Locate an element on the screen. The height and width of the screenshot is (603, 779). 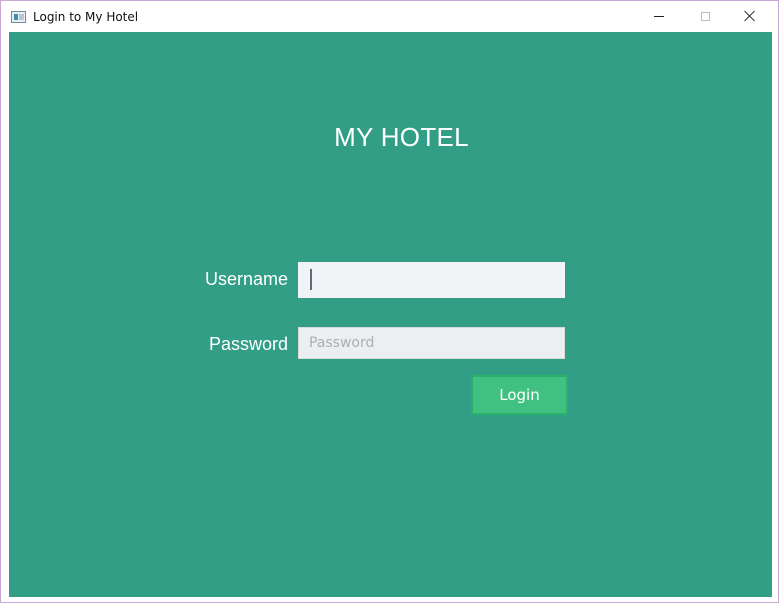
minimize-icon is located at coordinates (659, 16).